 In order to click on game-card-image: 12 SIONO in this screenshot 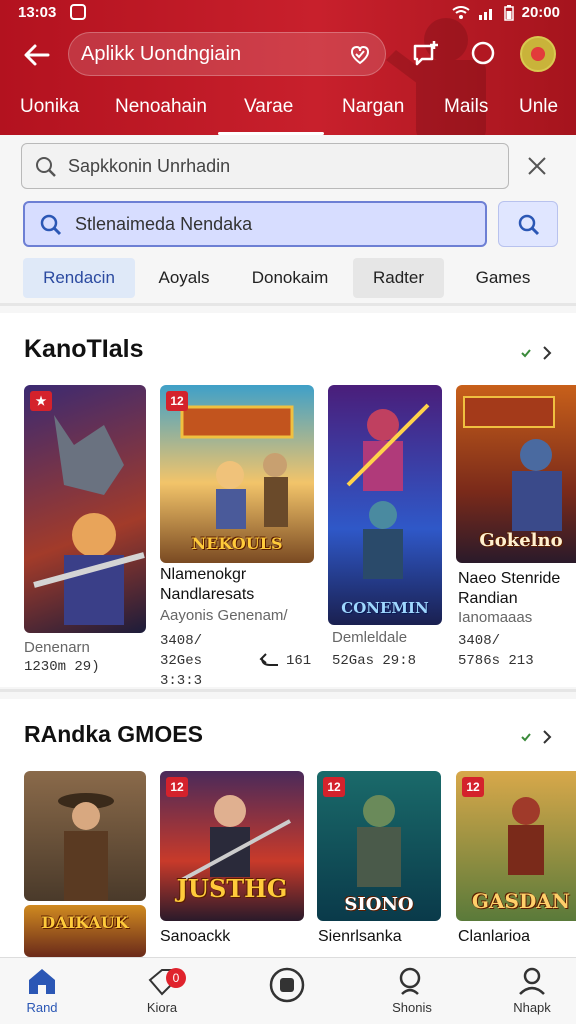, I will do `click(379, 846)`.